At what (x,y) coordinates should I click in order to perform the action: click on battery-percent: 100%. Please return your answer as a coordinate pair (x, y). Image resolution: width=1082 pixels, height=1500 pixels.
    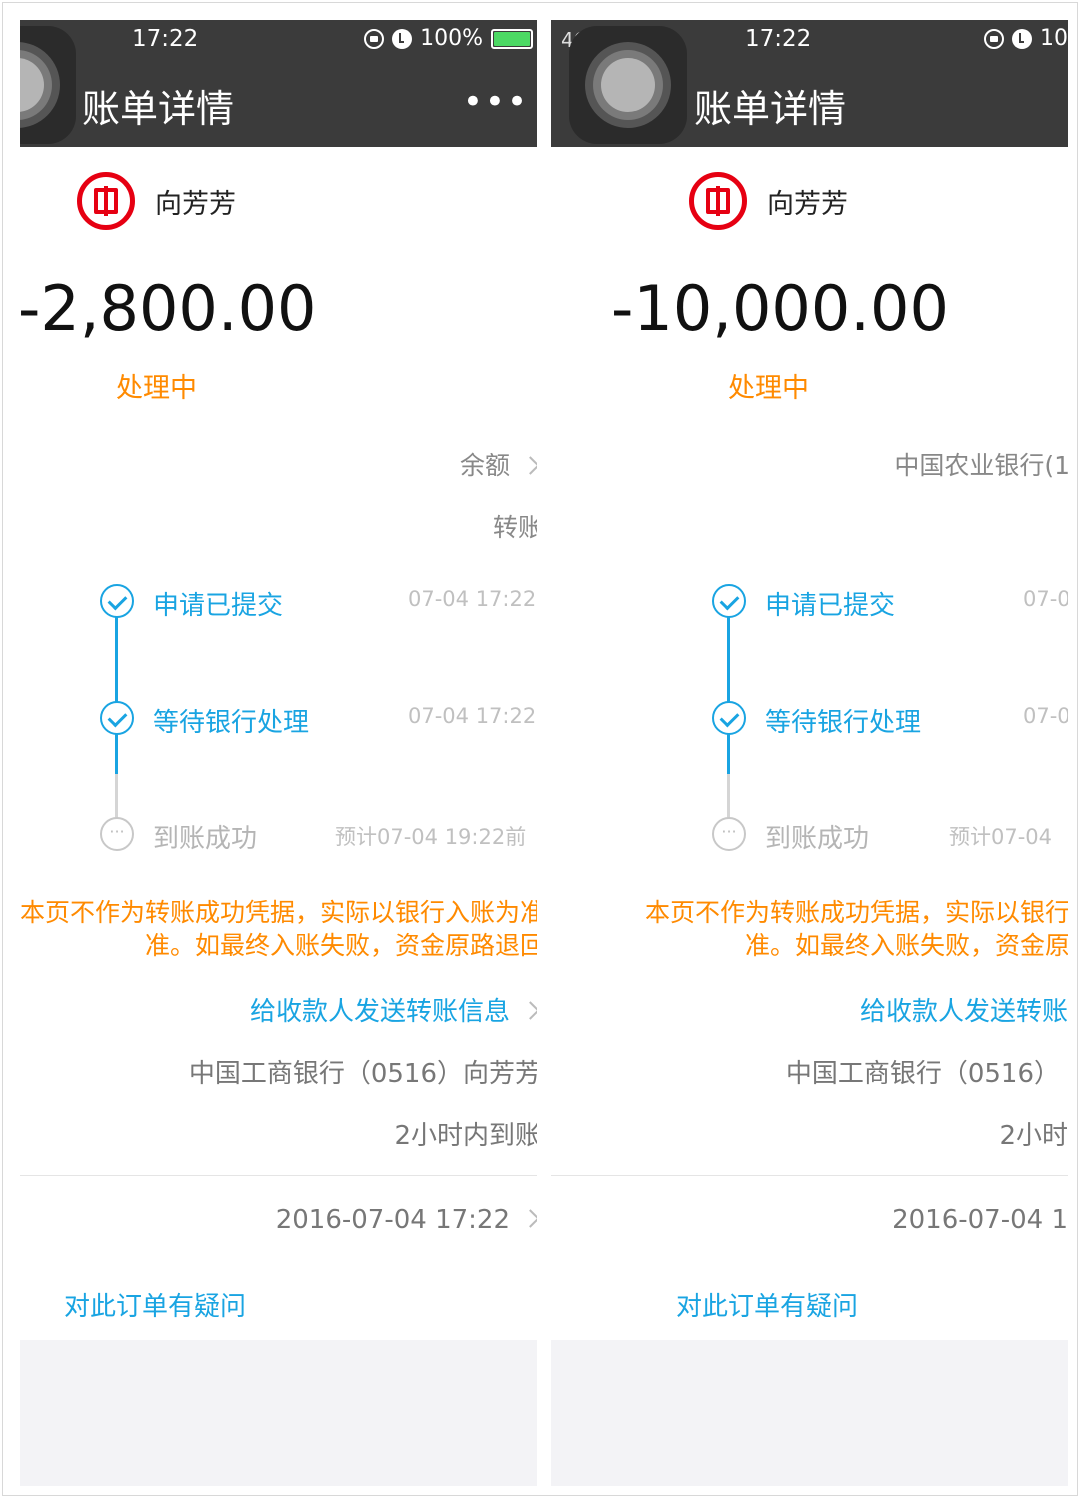
    Looking at the image, I should click on (451, 38).